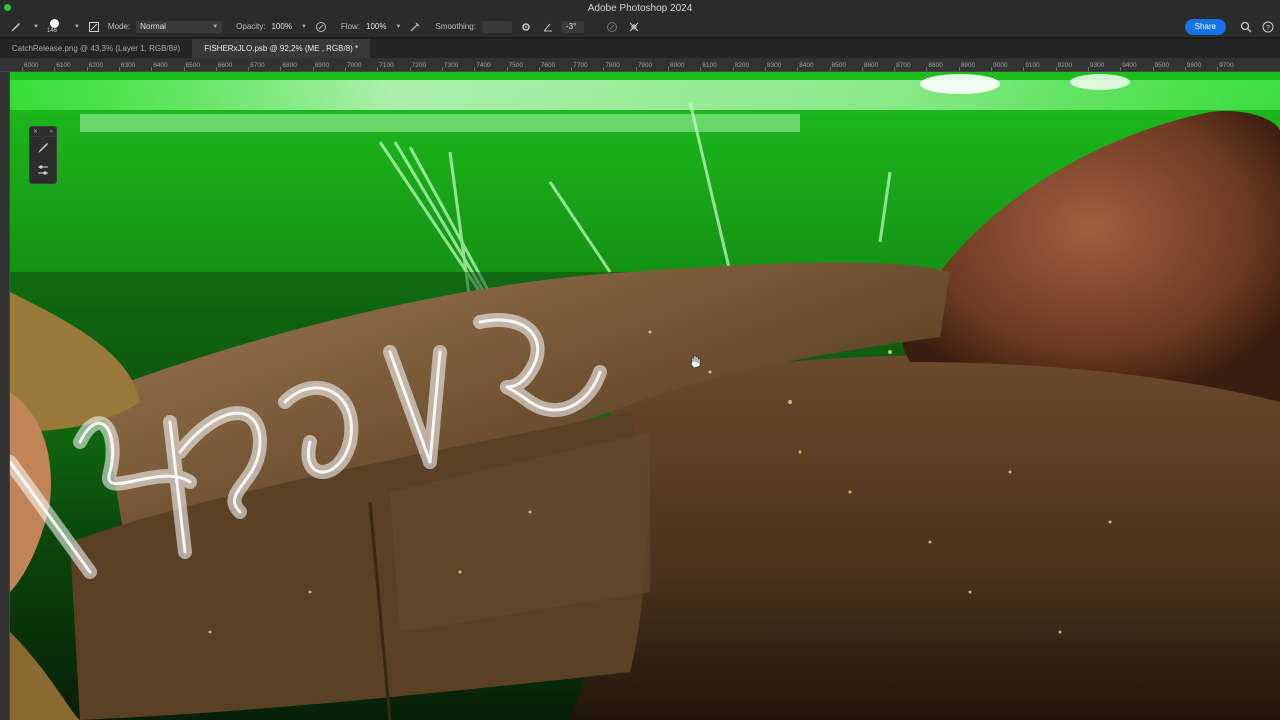  Describe the element at coordinates (1032, 65) in the screenshot. I see `ruler-tick-label: 9100` at that location.